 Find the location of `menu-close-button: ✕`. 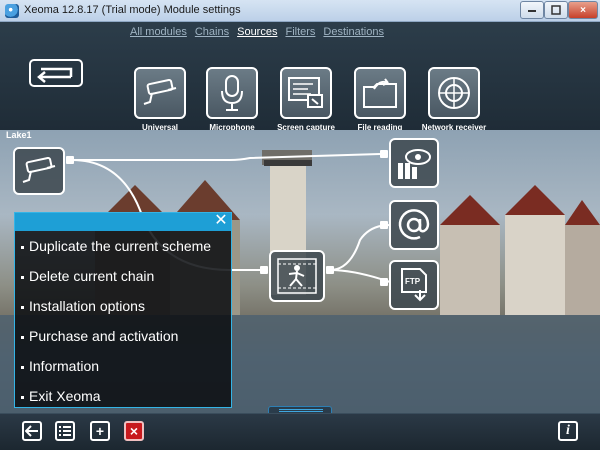

menu-close-button: ✕ is located at coordinates (221, 221).